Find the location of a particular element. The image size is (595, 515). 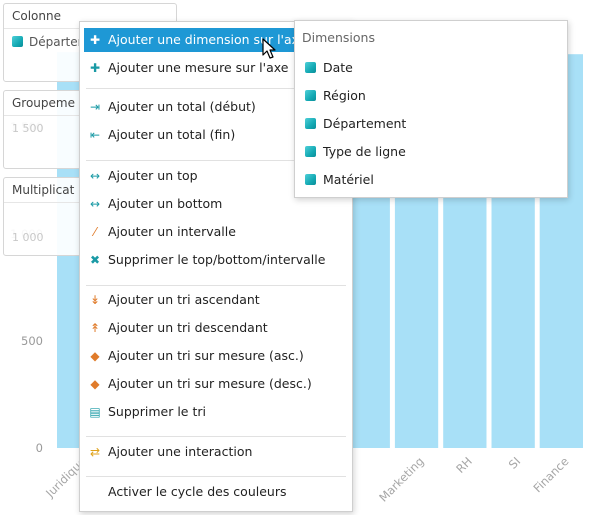

menu-item-label: Ajouter un total (fin) is located at coordinates (172, 134).